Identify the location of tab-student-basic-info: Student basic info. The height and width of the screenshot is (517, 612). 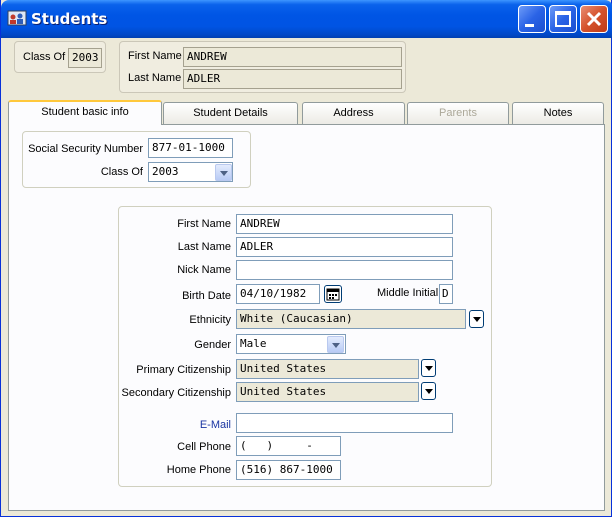
(85, 112).